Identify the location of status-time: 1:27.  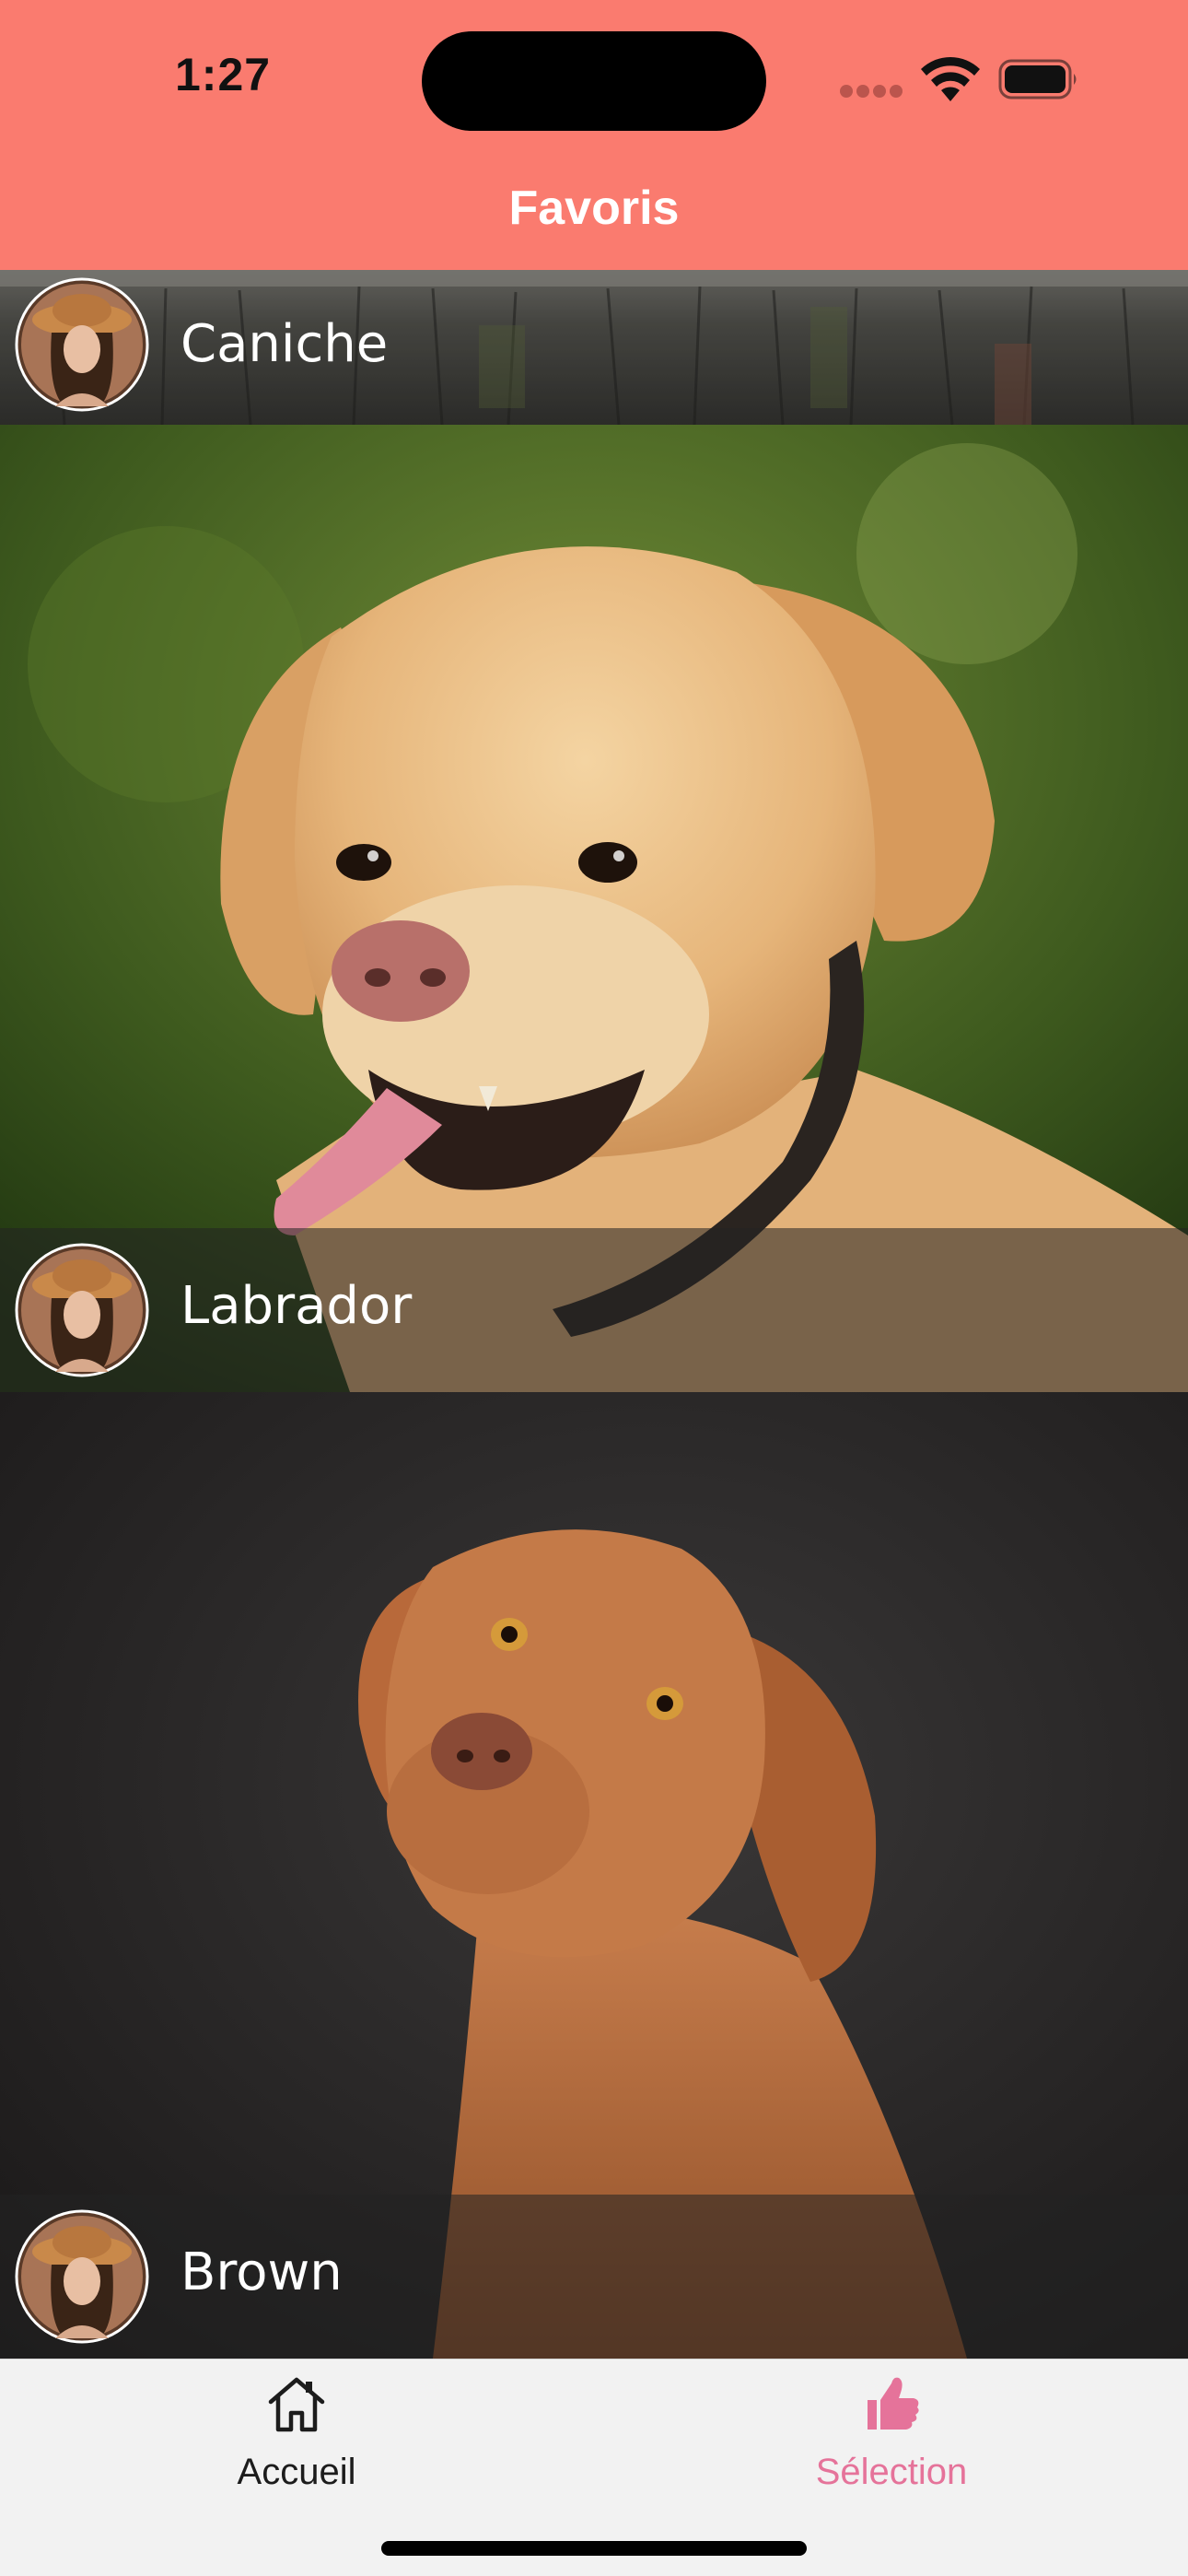
(223, 74).